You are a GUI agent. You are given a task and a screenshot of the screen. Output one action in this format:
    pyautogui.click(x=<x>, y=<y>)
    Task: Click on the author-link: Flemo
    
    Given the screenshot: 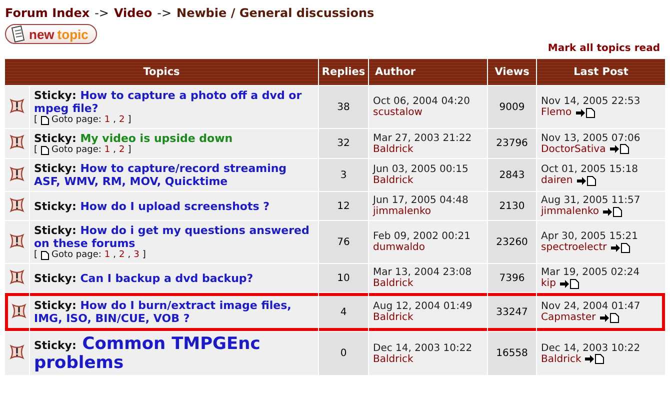 What is the action you would take?
    pyautogui.click(x=556, y=112)
    